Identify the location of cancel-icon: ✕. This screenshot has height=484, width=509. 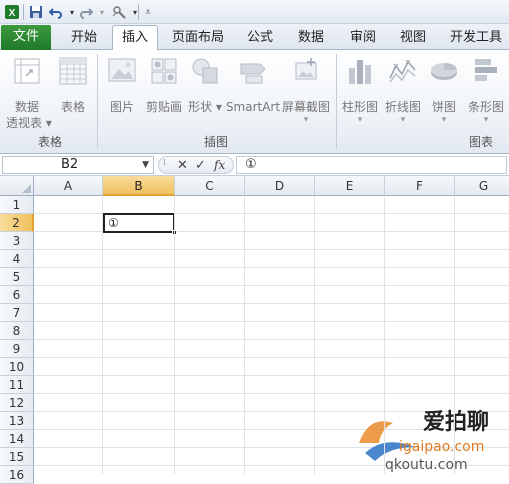
(182, 165).